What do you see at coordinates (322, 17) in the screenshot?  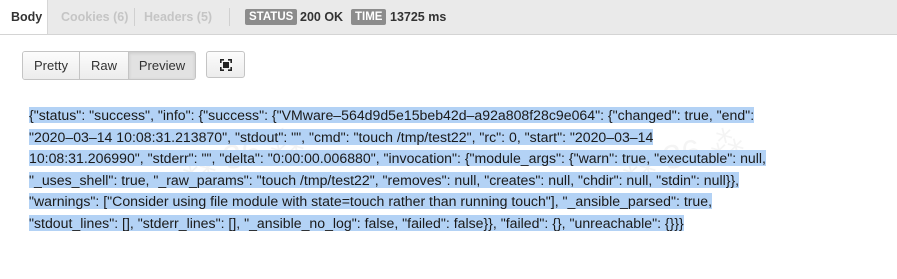 I see `status-value: 200 OK` at bounding box center [322, 17].